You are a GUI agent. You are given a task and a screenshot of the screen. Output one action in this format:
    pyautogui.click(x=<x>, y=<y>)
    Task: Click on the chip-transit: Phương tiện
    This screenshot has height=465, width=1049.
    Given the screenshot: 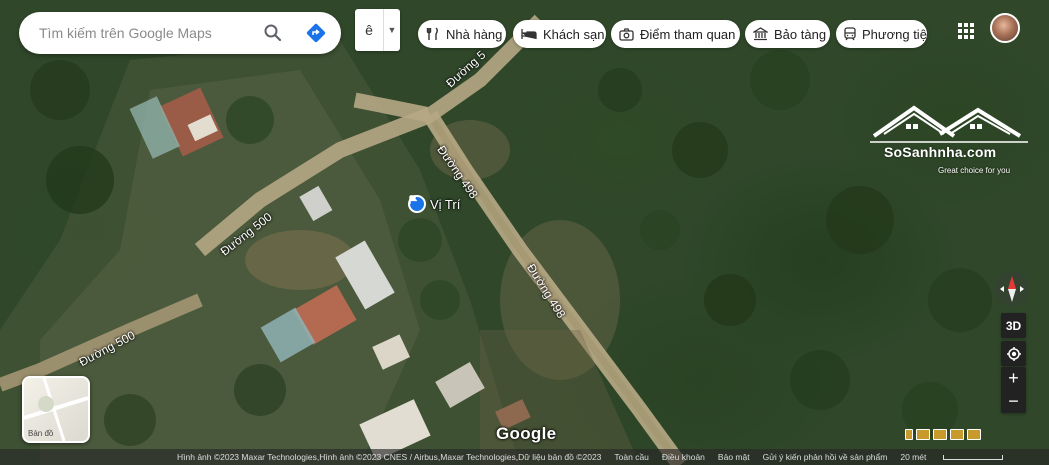 What is the action you would take?
    pyautogui.click(x=881, y=34)
    